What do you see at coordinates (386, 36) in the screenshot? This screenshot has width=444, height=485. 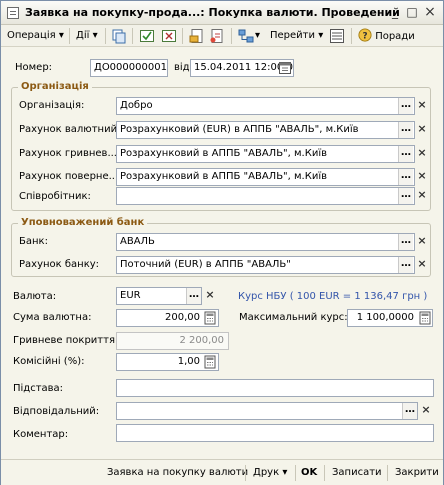 I see `help-button: ? Поради` at bounding box center [386, 36].